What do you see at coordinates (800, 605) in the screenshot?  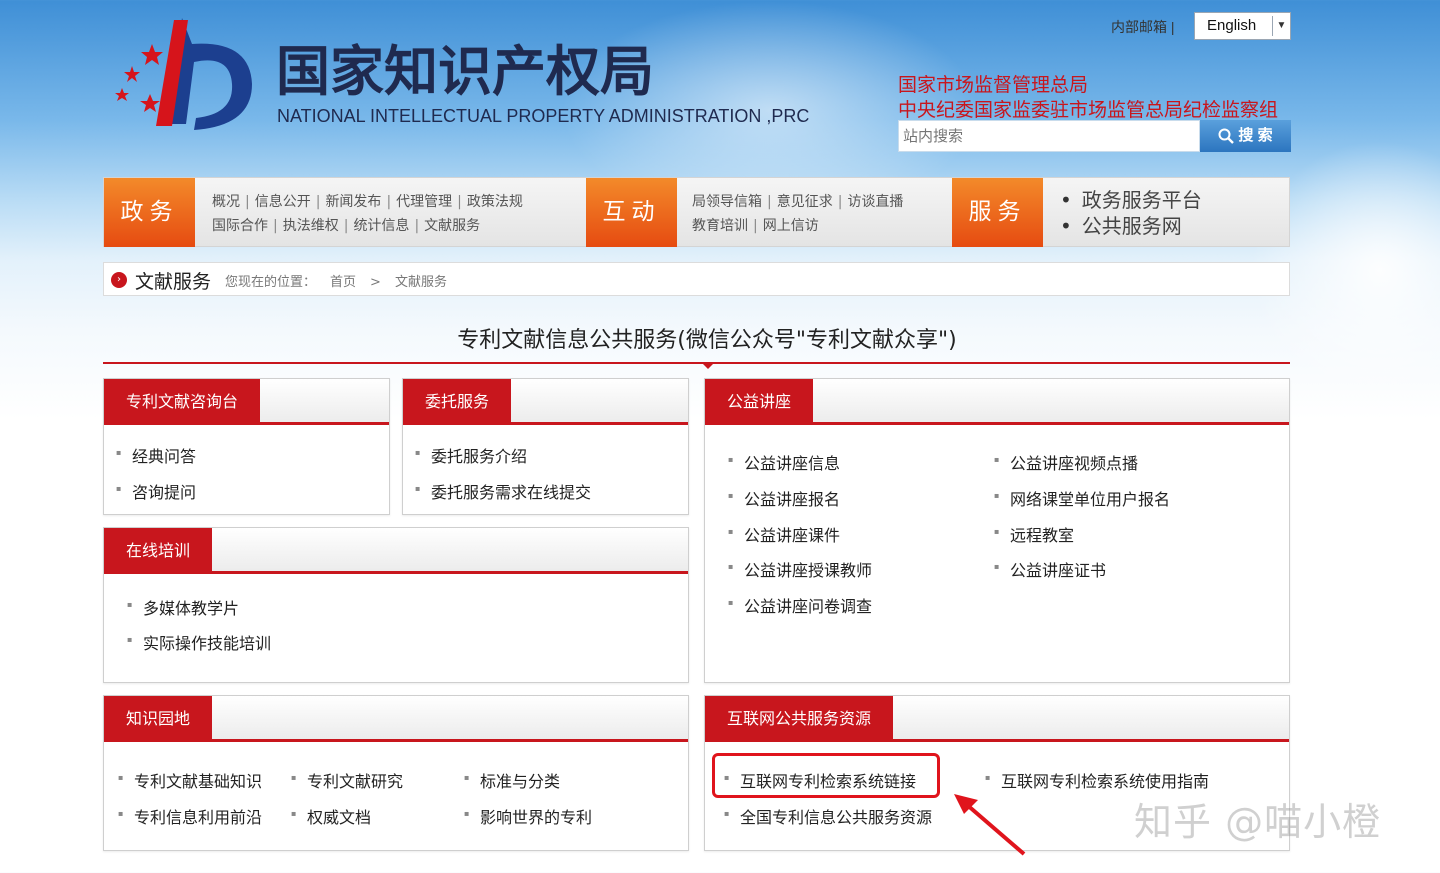 I see `link-lecture-survey: 公益讲座问卷调查` at bounding box center [800, 605].